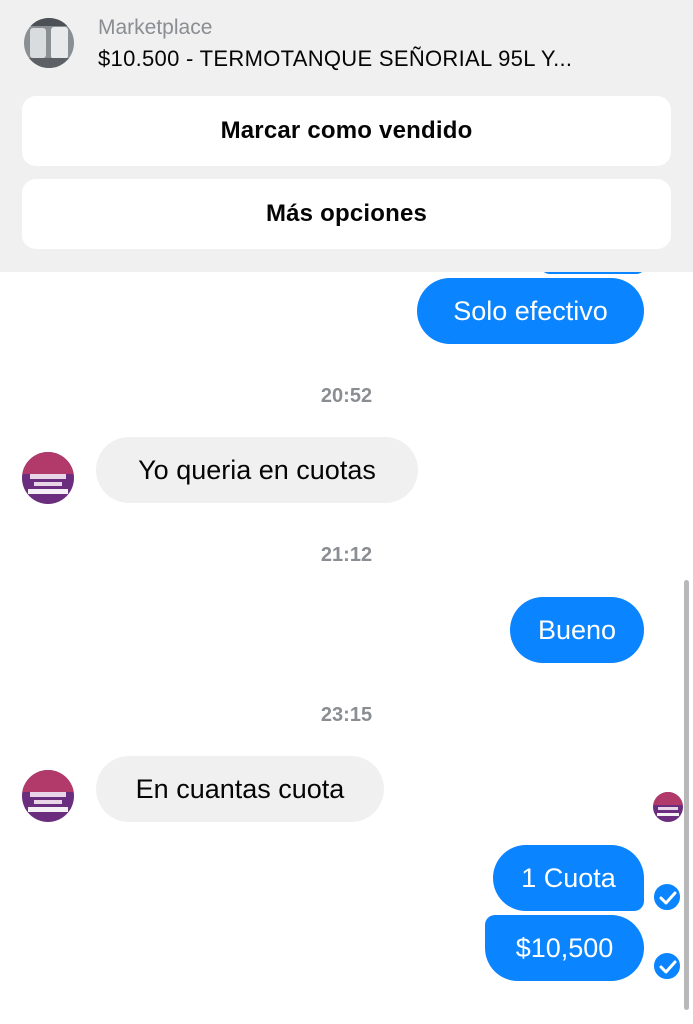 The width and height of the screenshot is (693, 1024). What do you see at coordinates (686, 795) in the screenshot?
I see `scrollbar` at bounding box center [686, 795].